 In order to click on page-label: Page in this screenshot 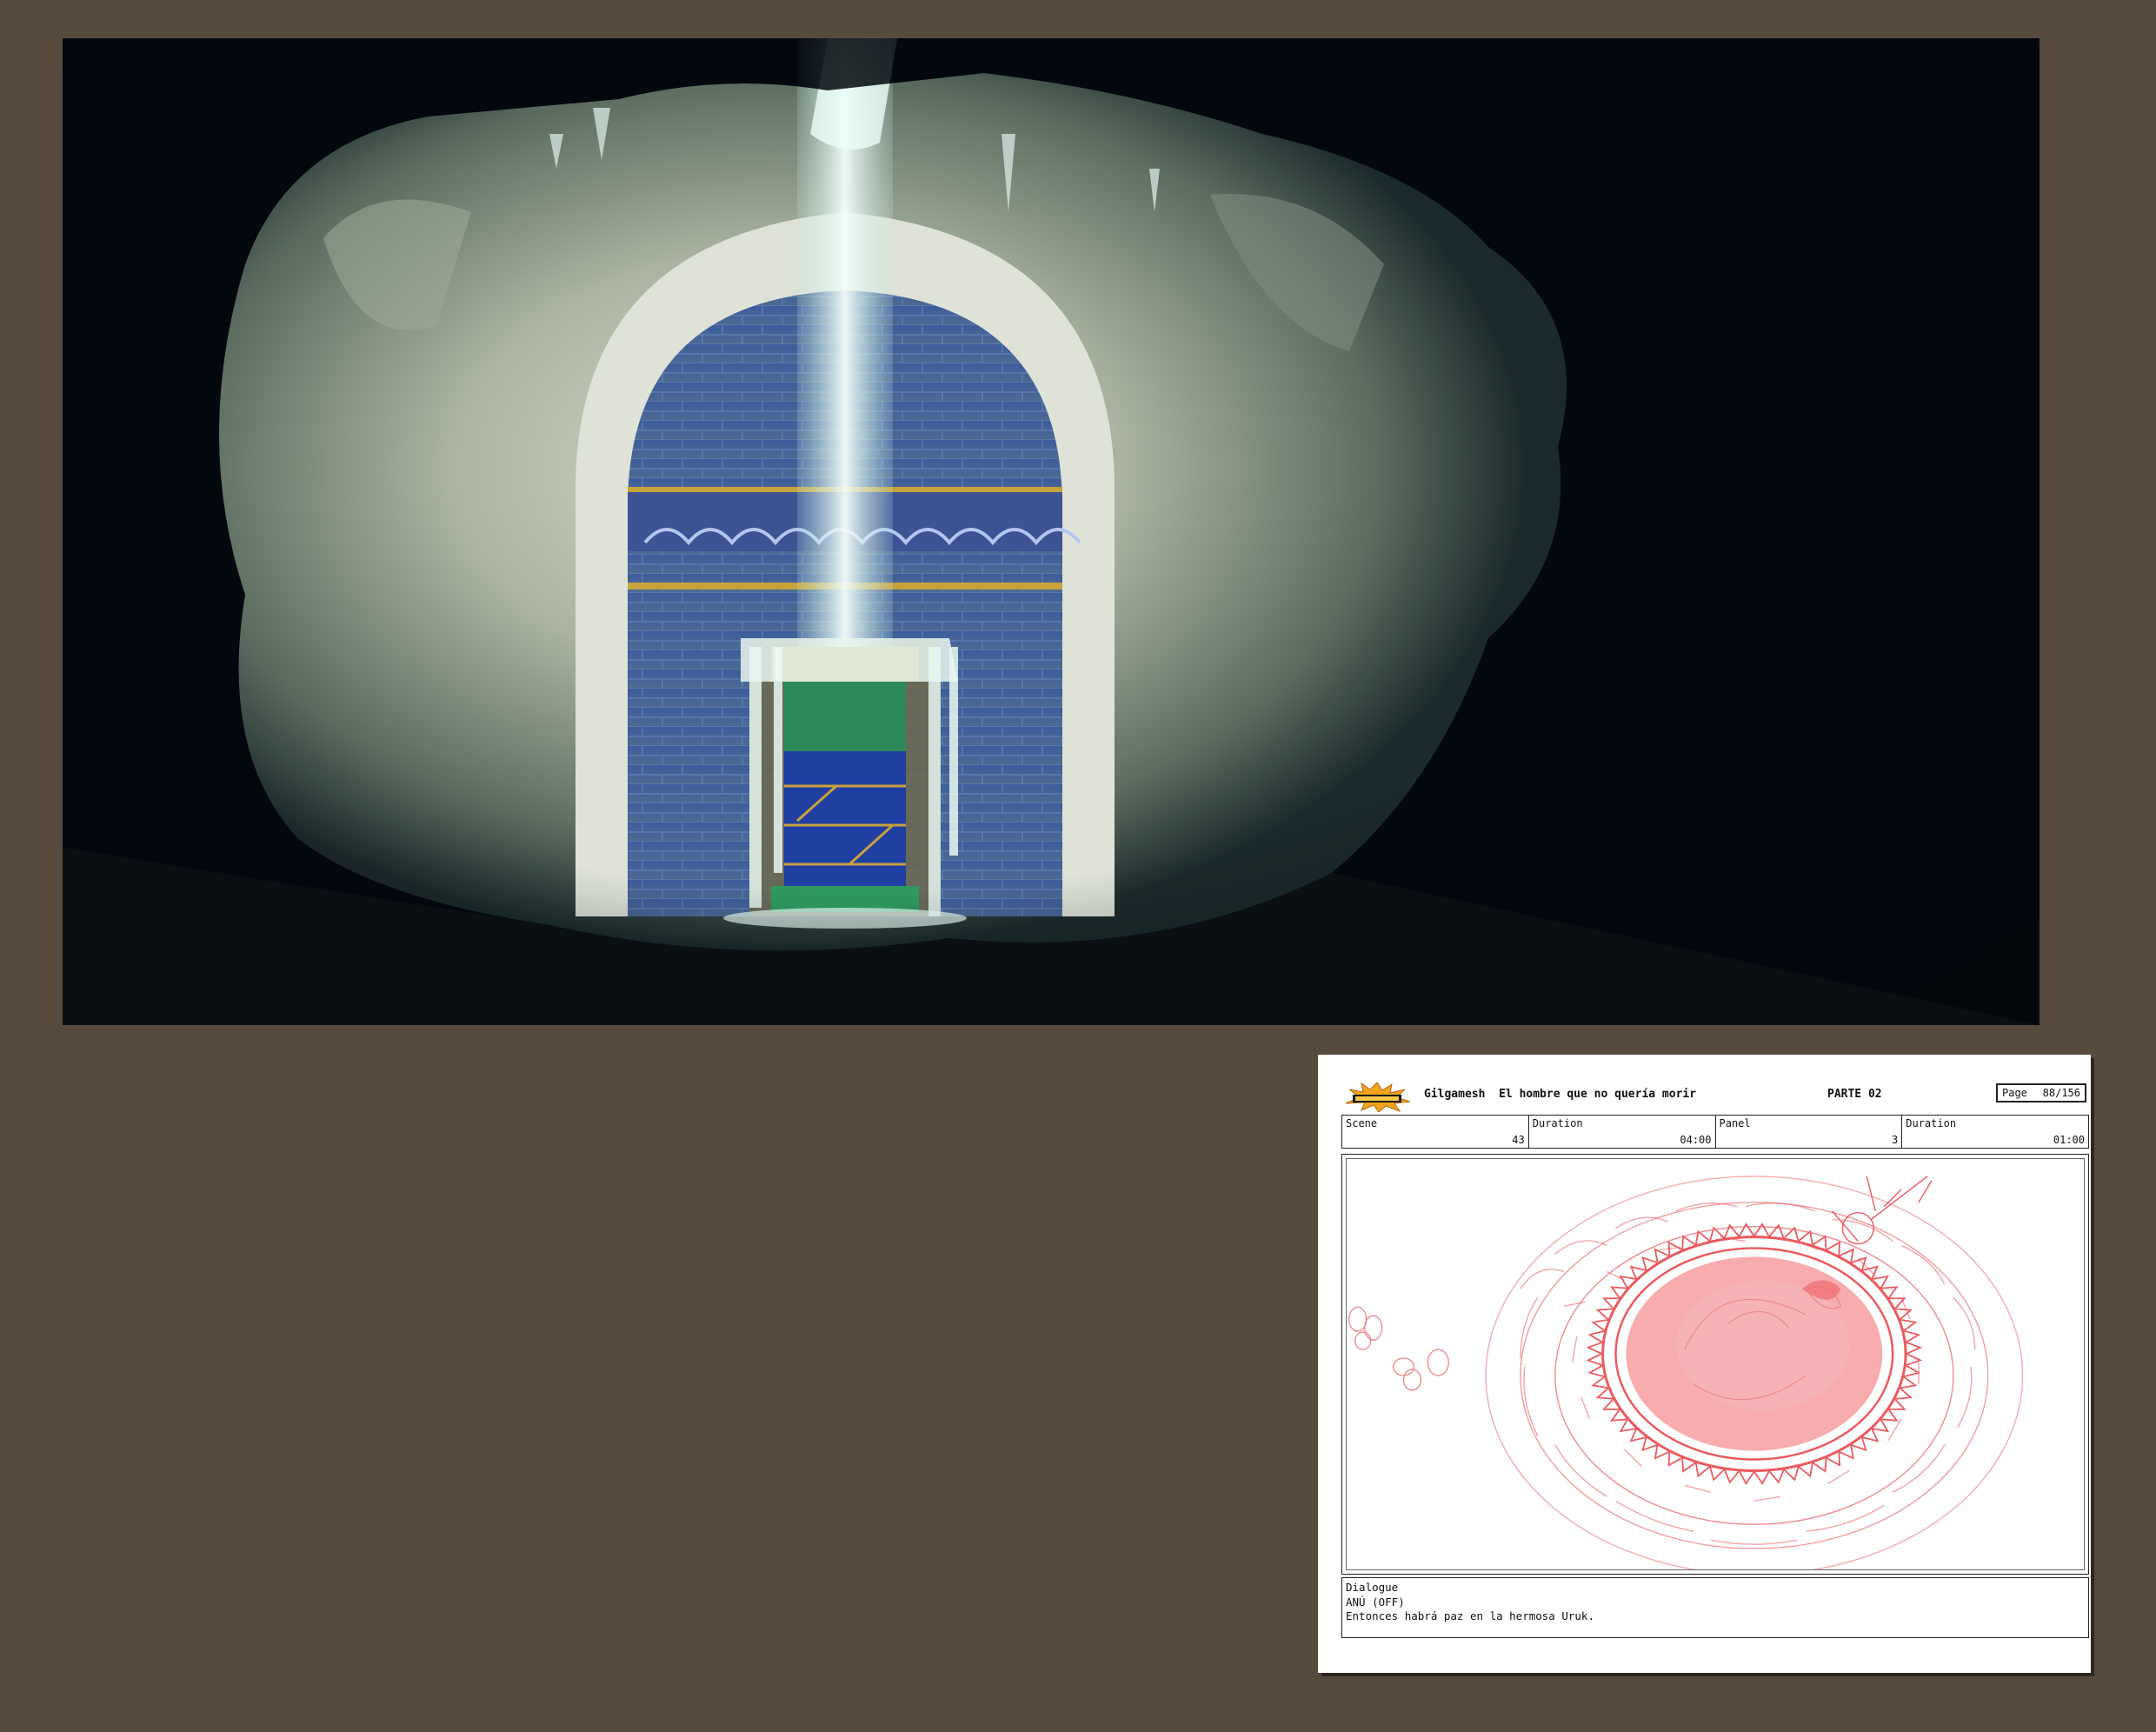, I will do `click(2014, 1093)`.